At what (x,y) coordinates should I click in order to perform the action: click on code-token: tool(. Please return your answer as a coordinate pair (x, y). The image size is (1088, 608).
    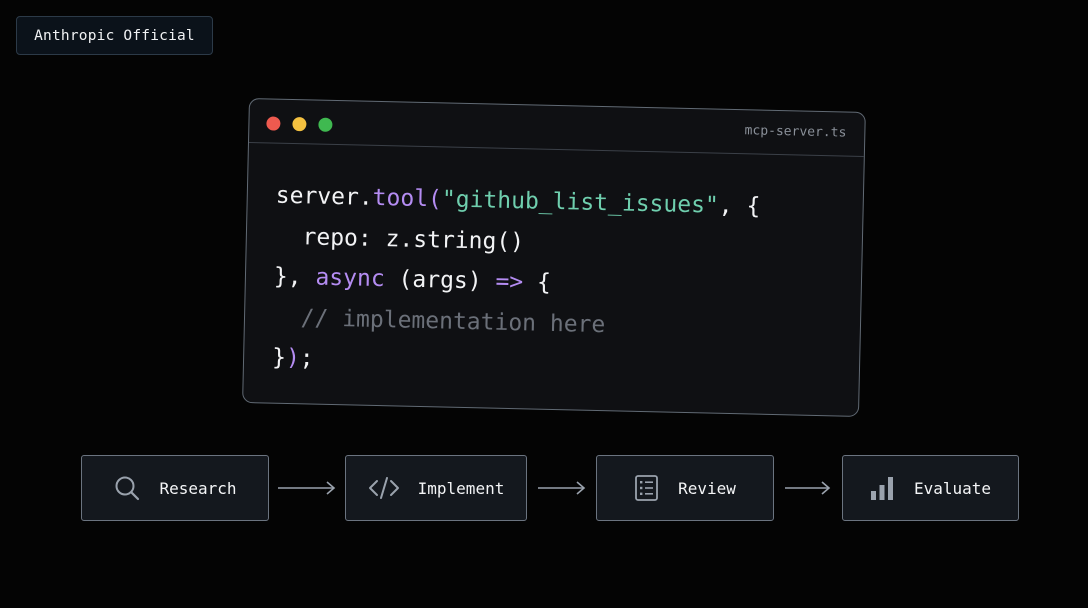
    Looking at the image, I should click on (407, 198).